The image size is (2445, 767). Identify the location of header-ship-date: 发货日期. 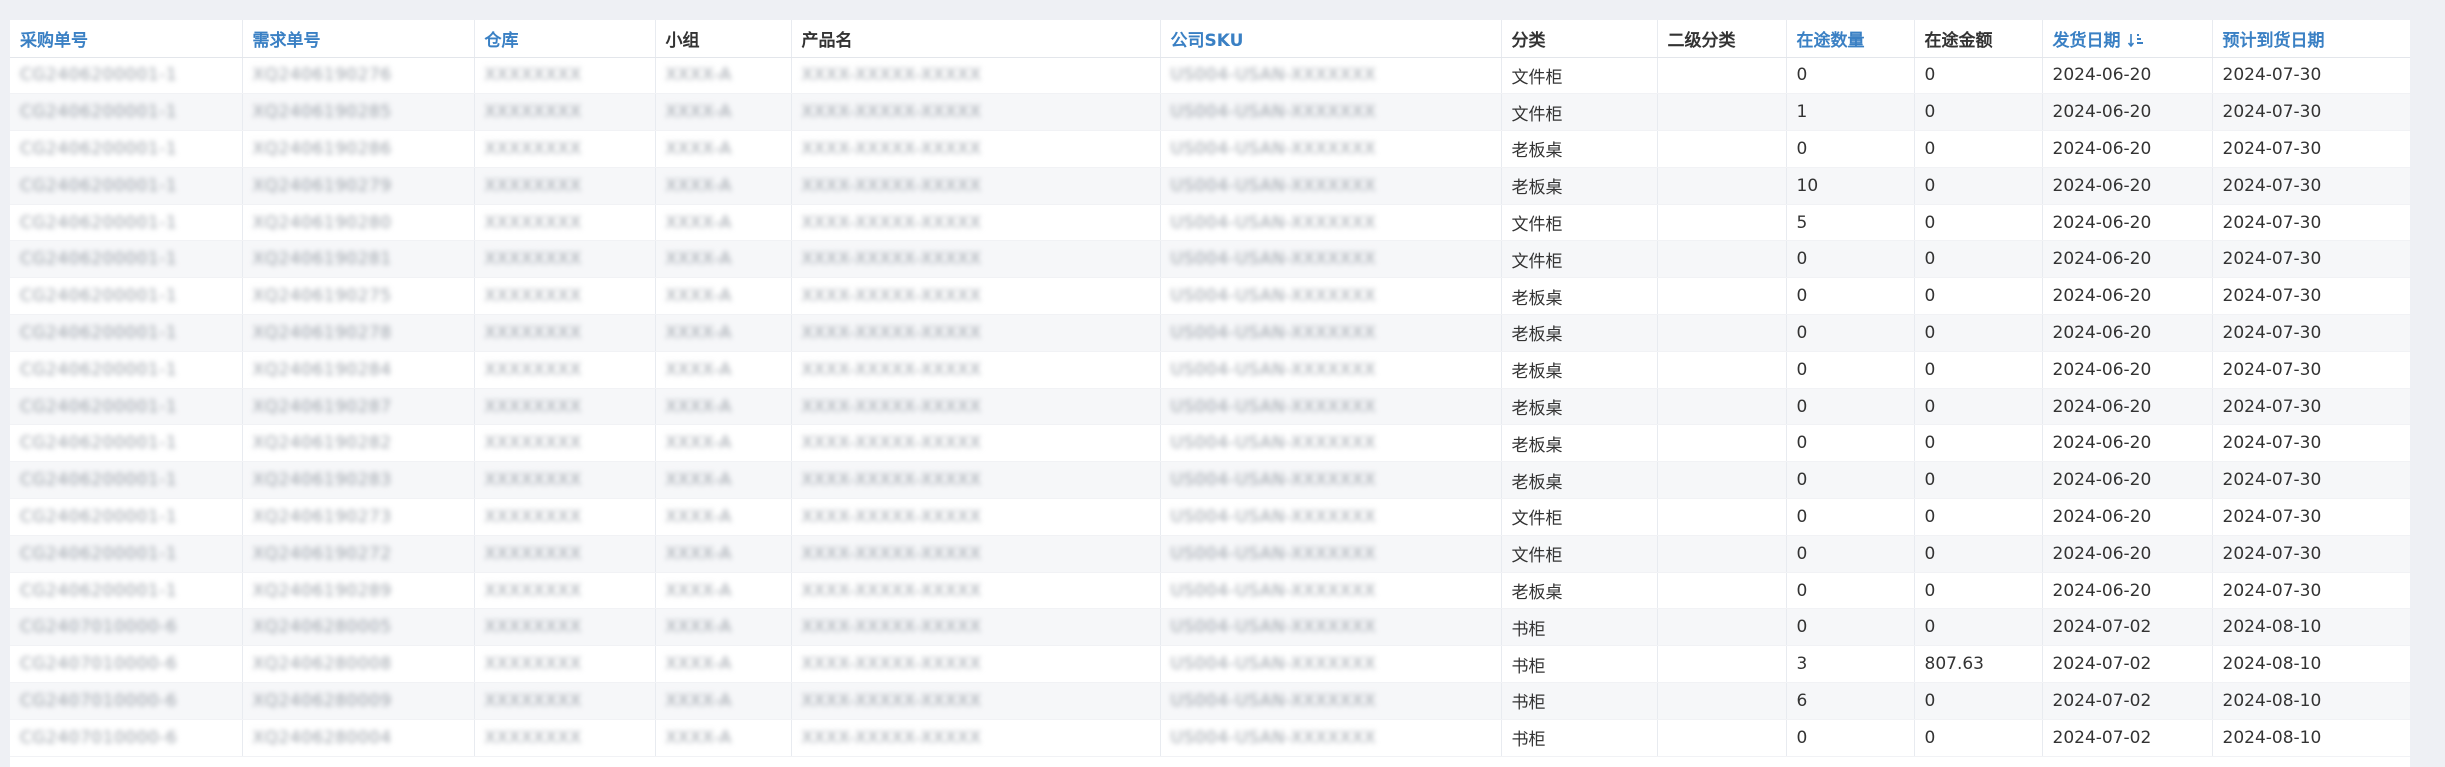
(2127, 39).